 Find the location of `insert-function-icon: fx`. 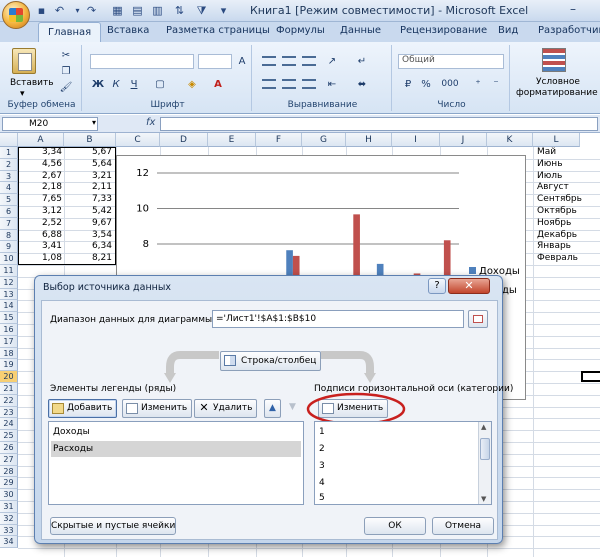

insert-function-icon: fx is located at coordinates (150, 122).